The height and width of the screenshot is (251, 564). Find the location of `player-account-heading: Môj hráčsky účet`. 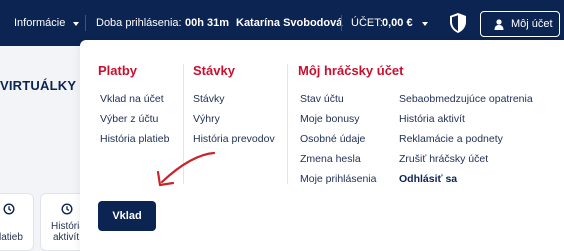

player-account-heading: Môj hráčsky účet is located at coordinates (351, 70).